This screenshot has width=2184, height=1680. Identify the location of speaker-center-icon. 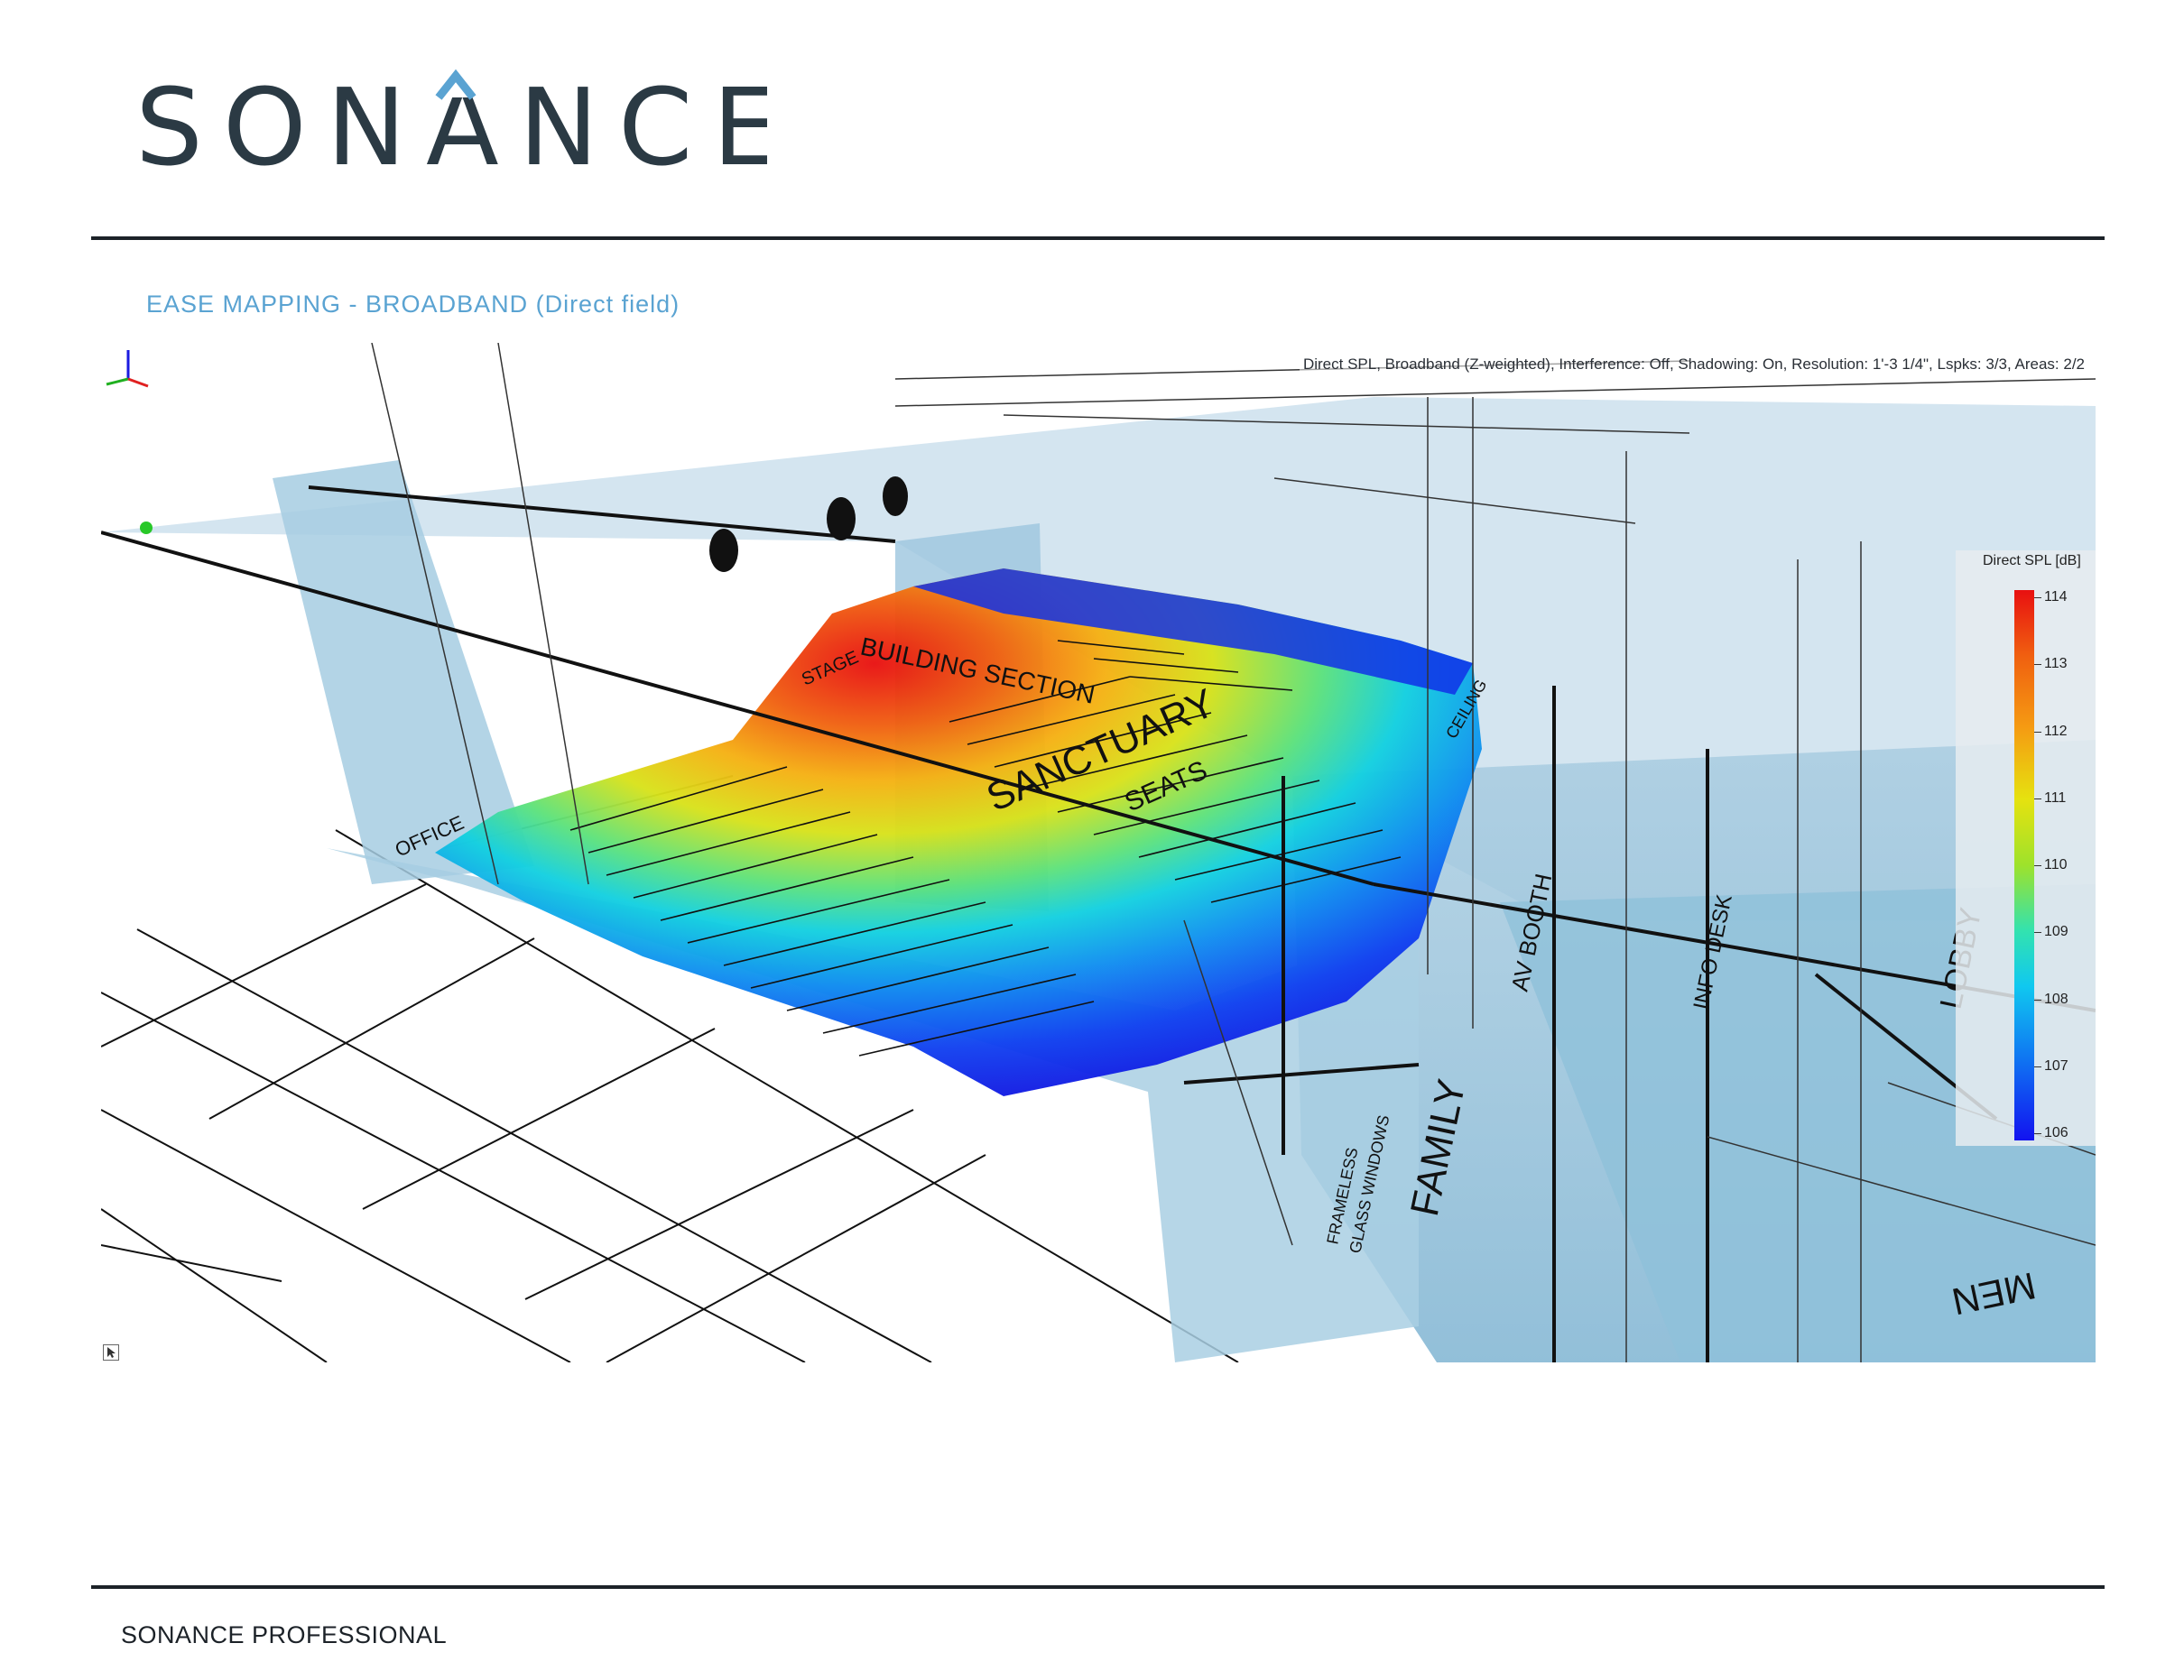
(841, 518).